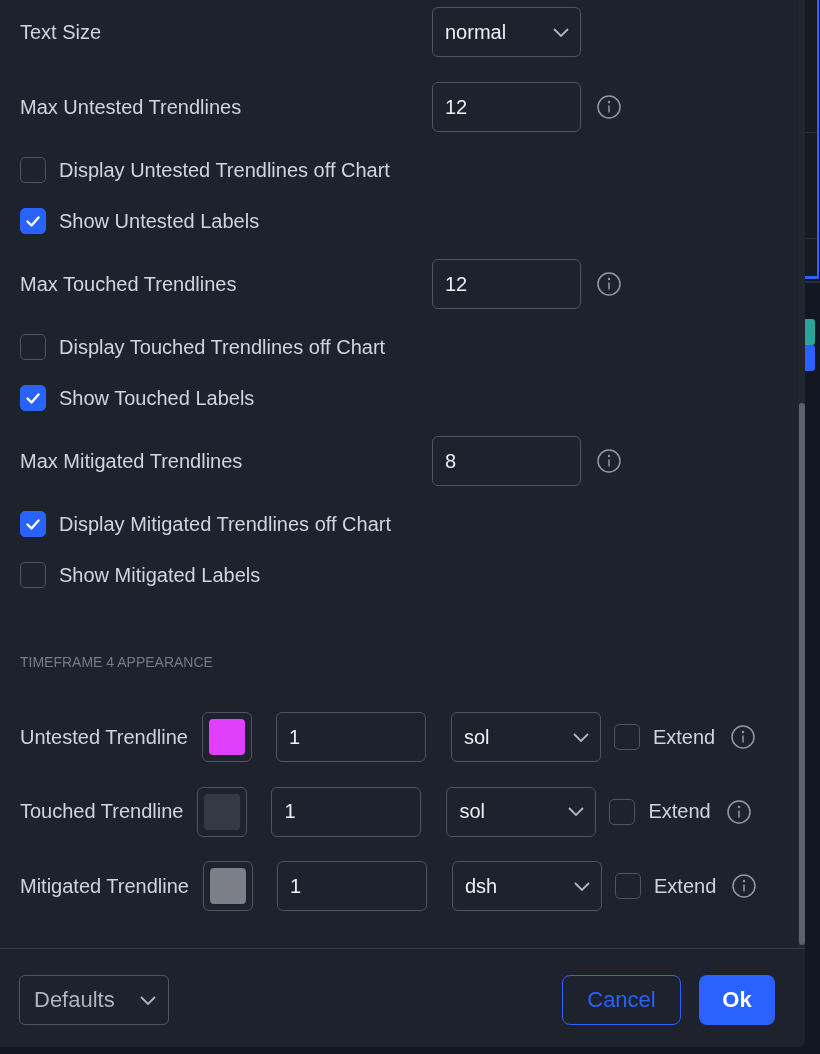  Describe the element at coordinates (94, 1000) in the screenshot. I see `defaults-dropdown: Defaults` at that location.